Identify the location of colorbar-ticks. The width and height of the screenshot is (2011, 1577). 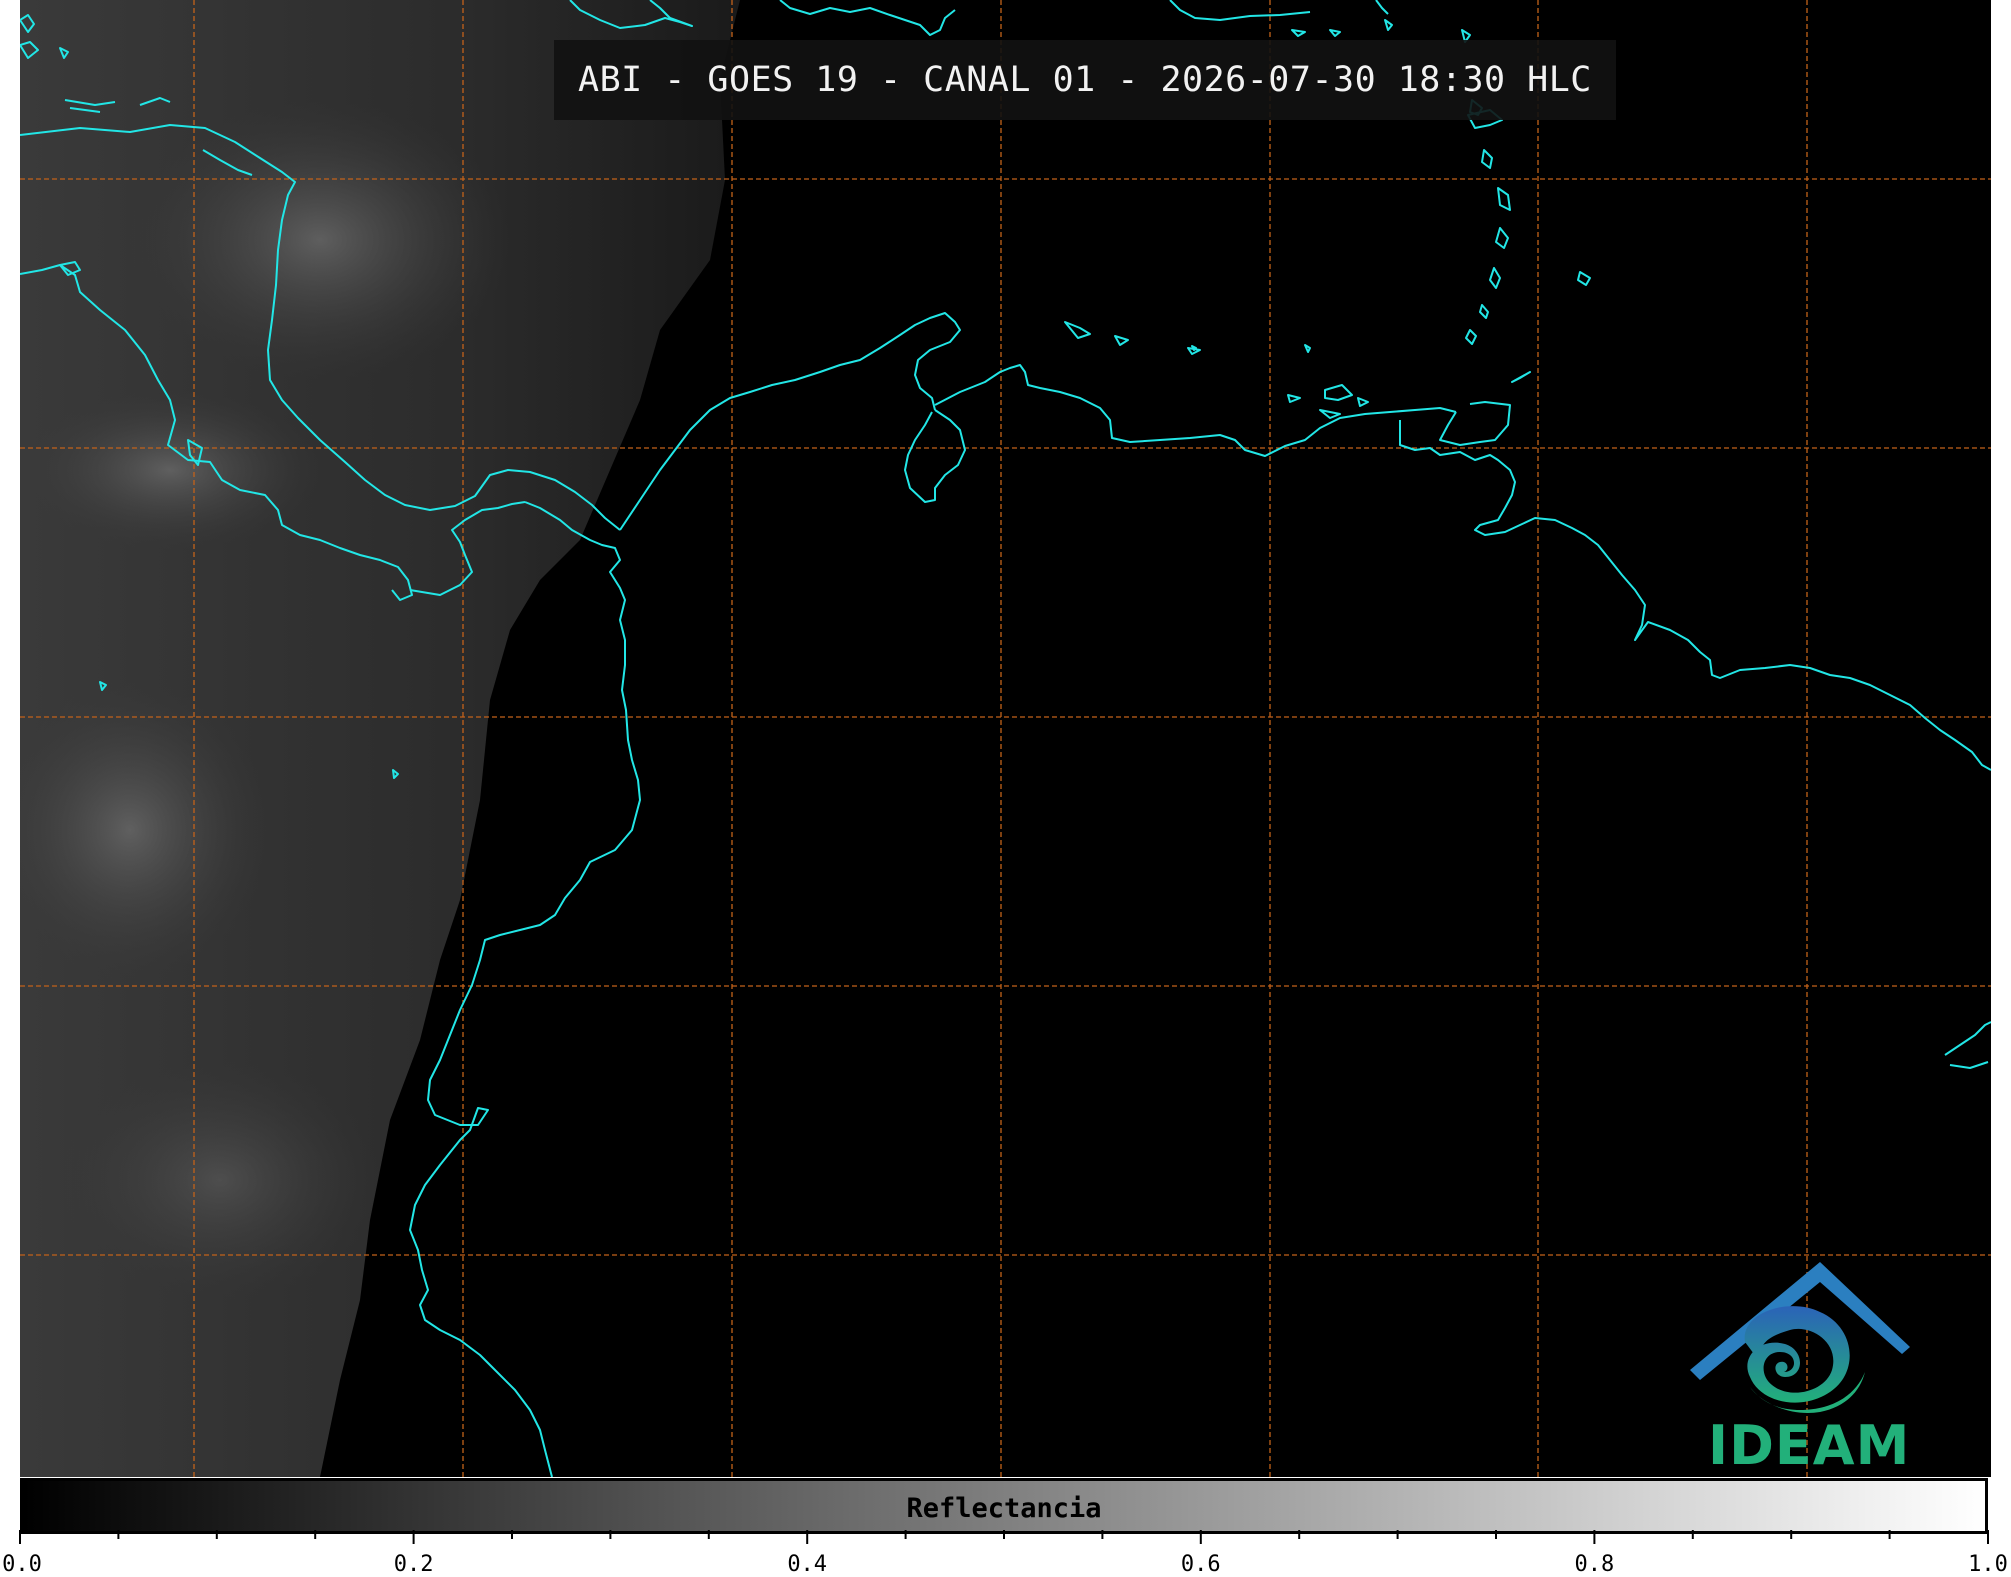
(1004, 1537).